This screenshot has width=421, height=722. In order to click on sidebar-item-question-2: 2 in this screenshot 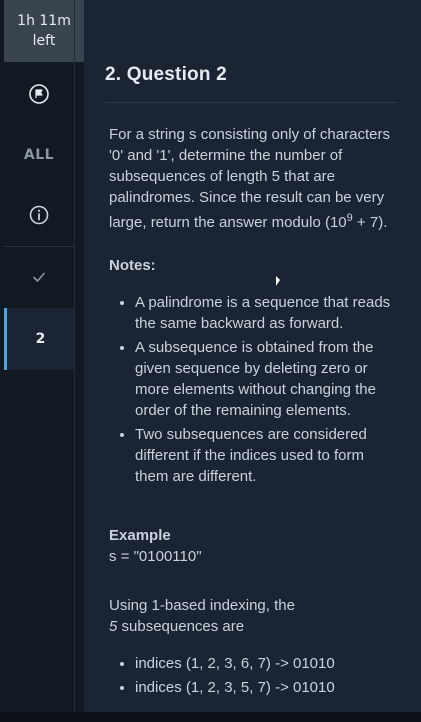, I will do `click(39, 339)`.